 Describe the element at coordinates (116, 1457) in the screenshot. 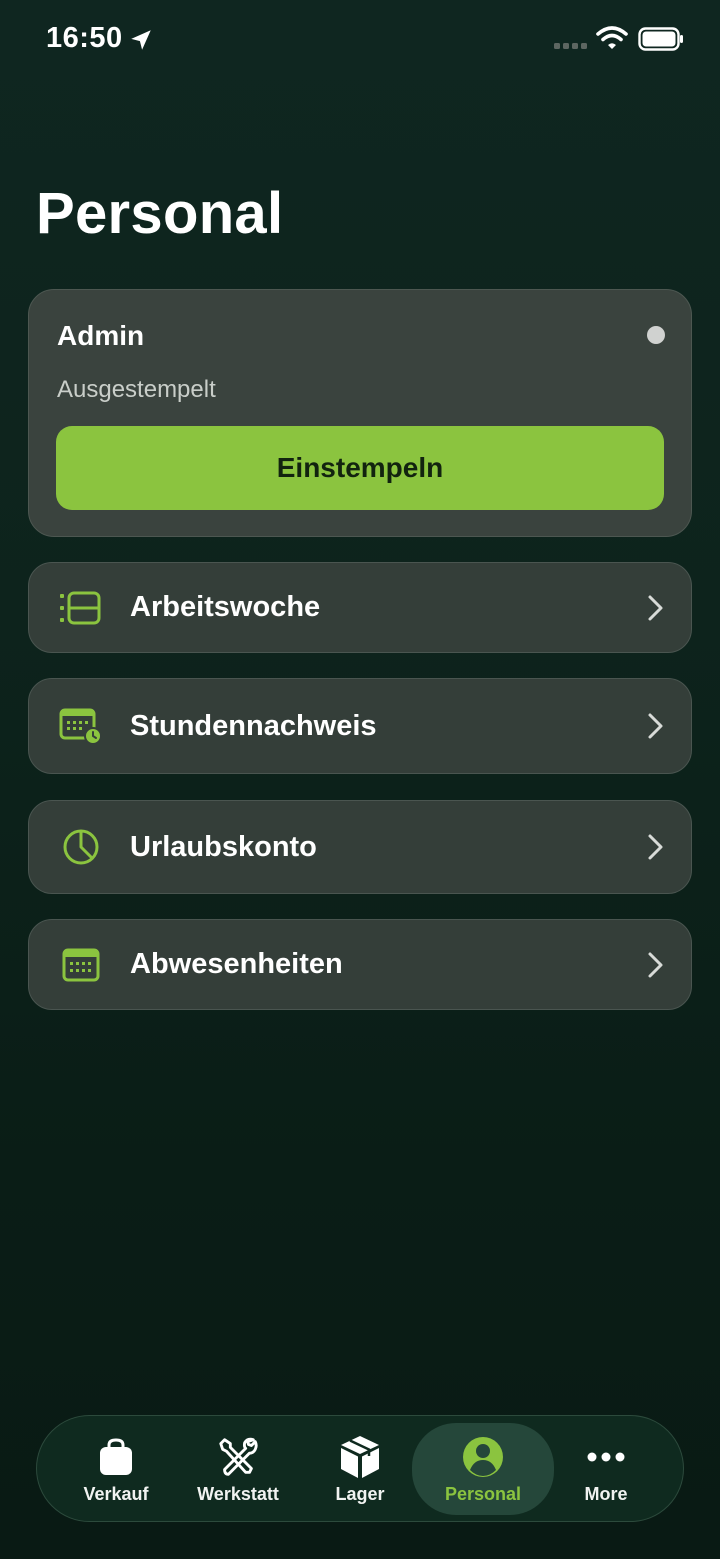

I see `shopping-bag-icon` at that location.